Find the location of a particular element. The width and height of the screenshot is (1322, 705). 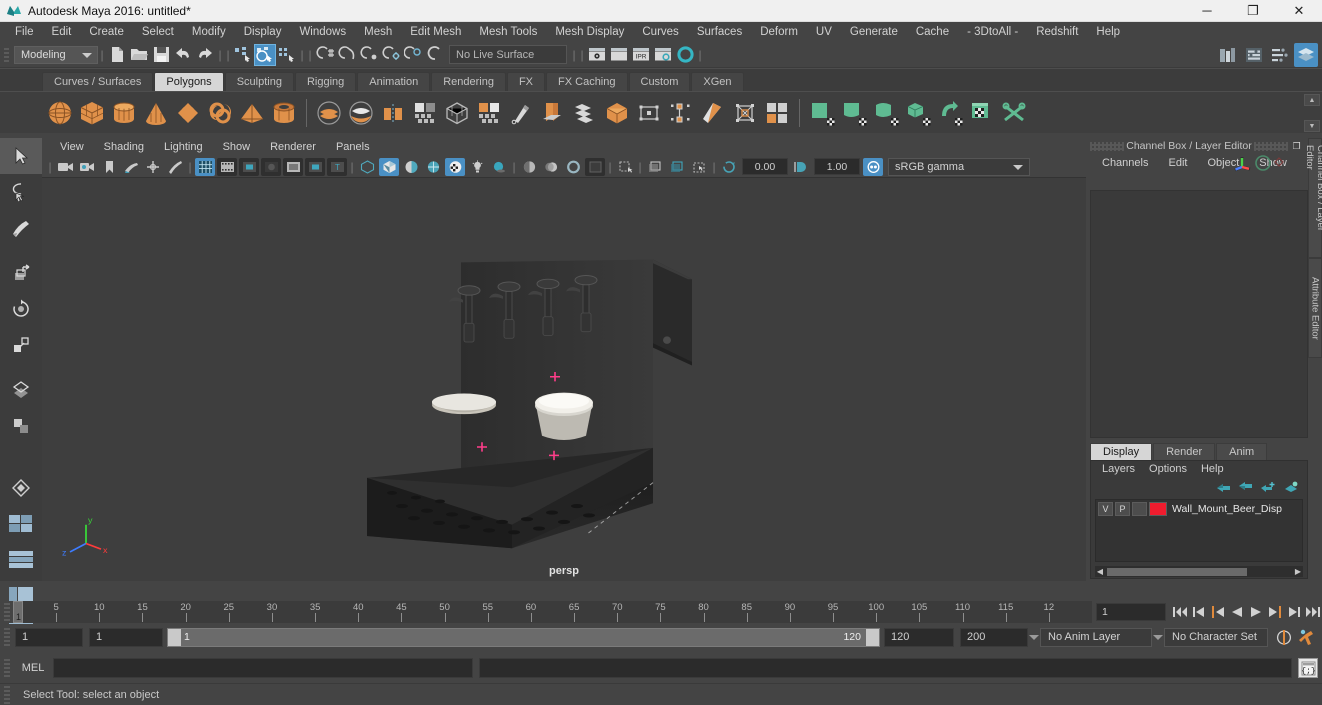

uv-editor-icon is located at coordinates (777, 113).